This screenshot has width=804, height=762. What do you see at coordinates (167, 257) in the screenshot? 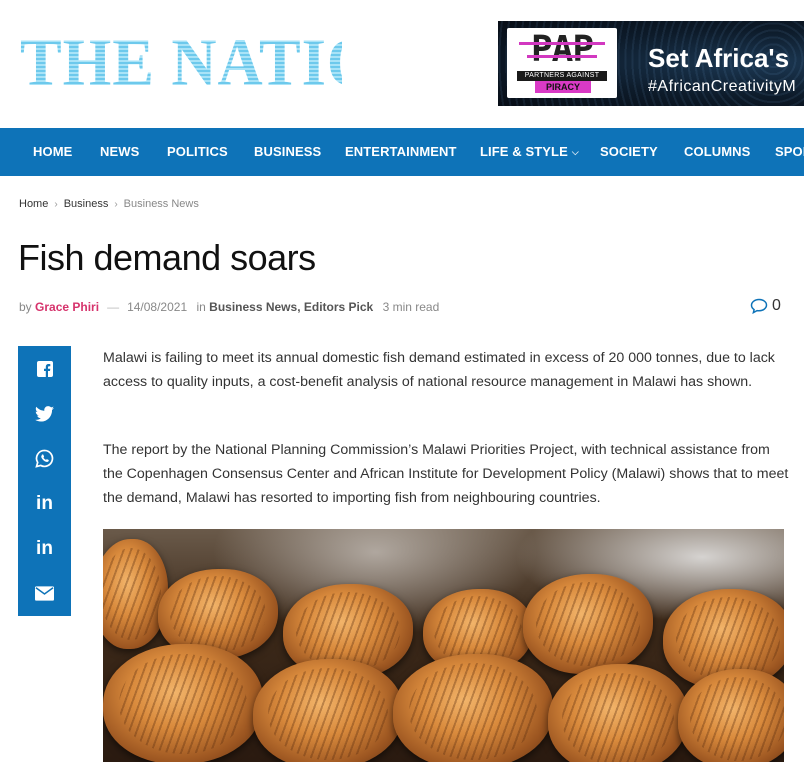
I see `article-title: Fish demand soars` at bounding box center [167, 257].